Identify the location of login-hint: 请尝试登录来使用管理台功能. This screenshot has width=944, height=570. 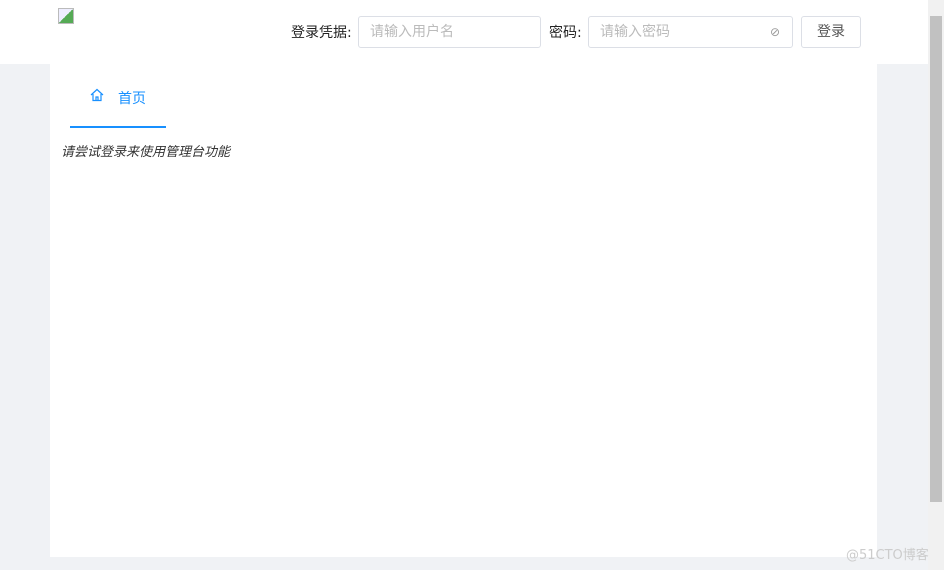
(146, 152).